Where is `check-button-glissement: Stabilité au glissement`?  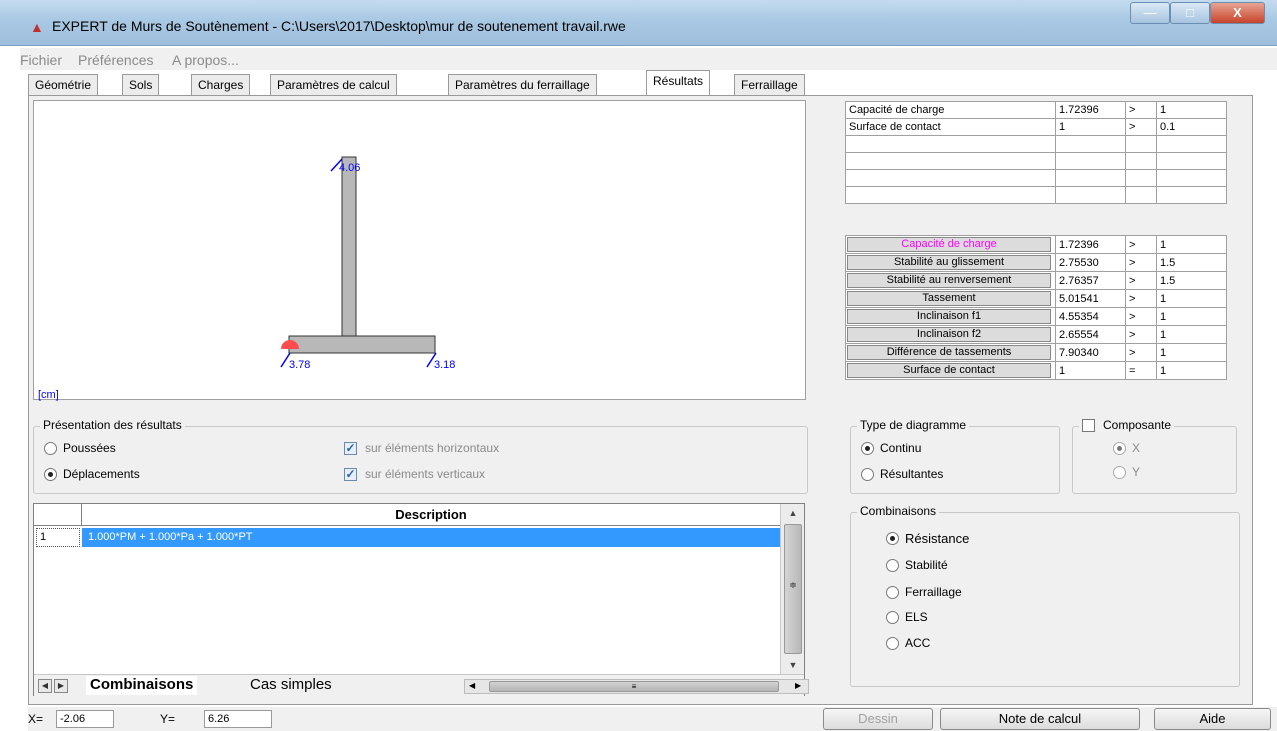 check-button-glissement: Stabilité au glissement is located at coordinates (949, 262).